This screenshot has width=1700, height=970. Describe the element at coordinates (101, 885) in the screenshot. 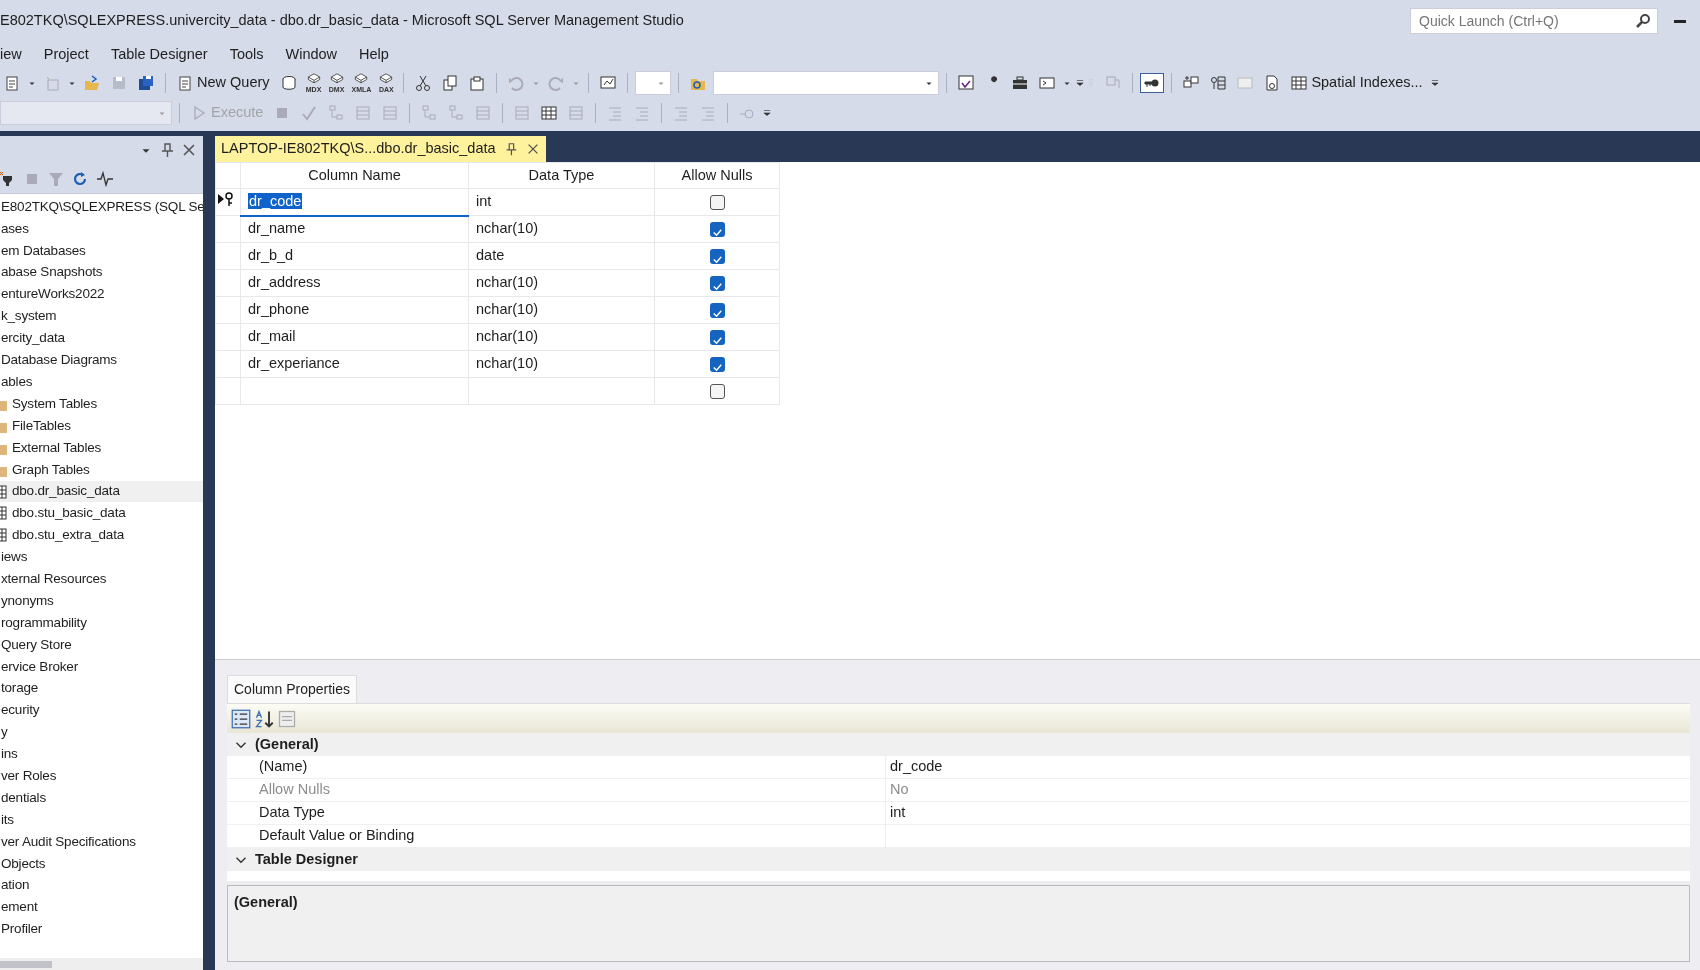

I see `tree-item: ation` at that location.